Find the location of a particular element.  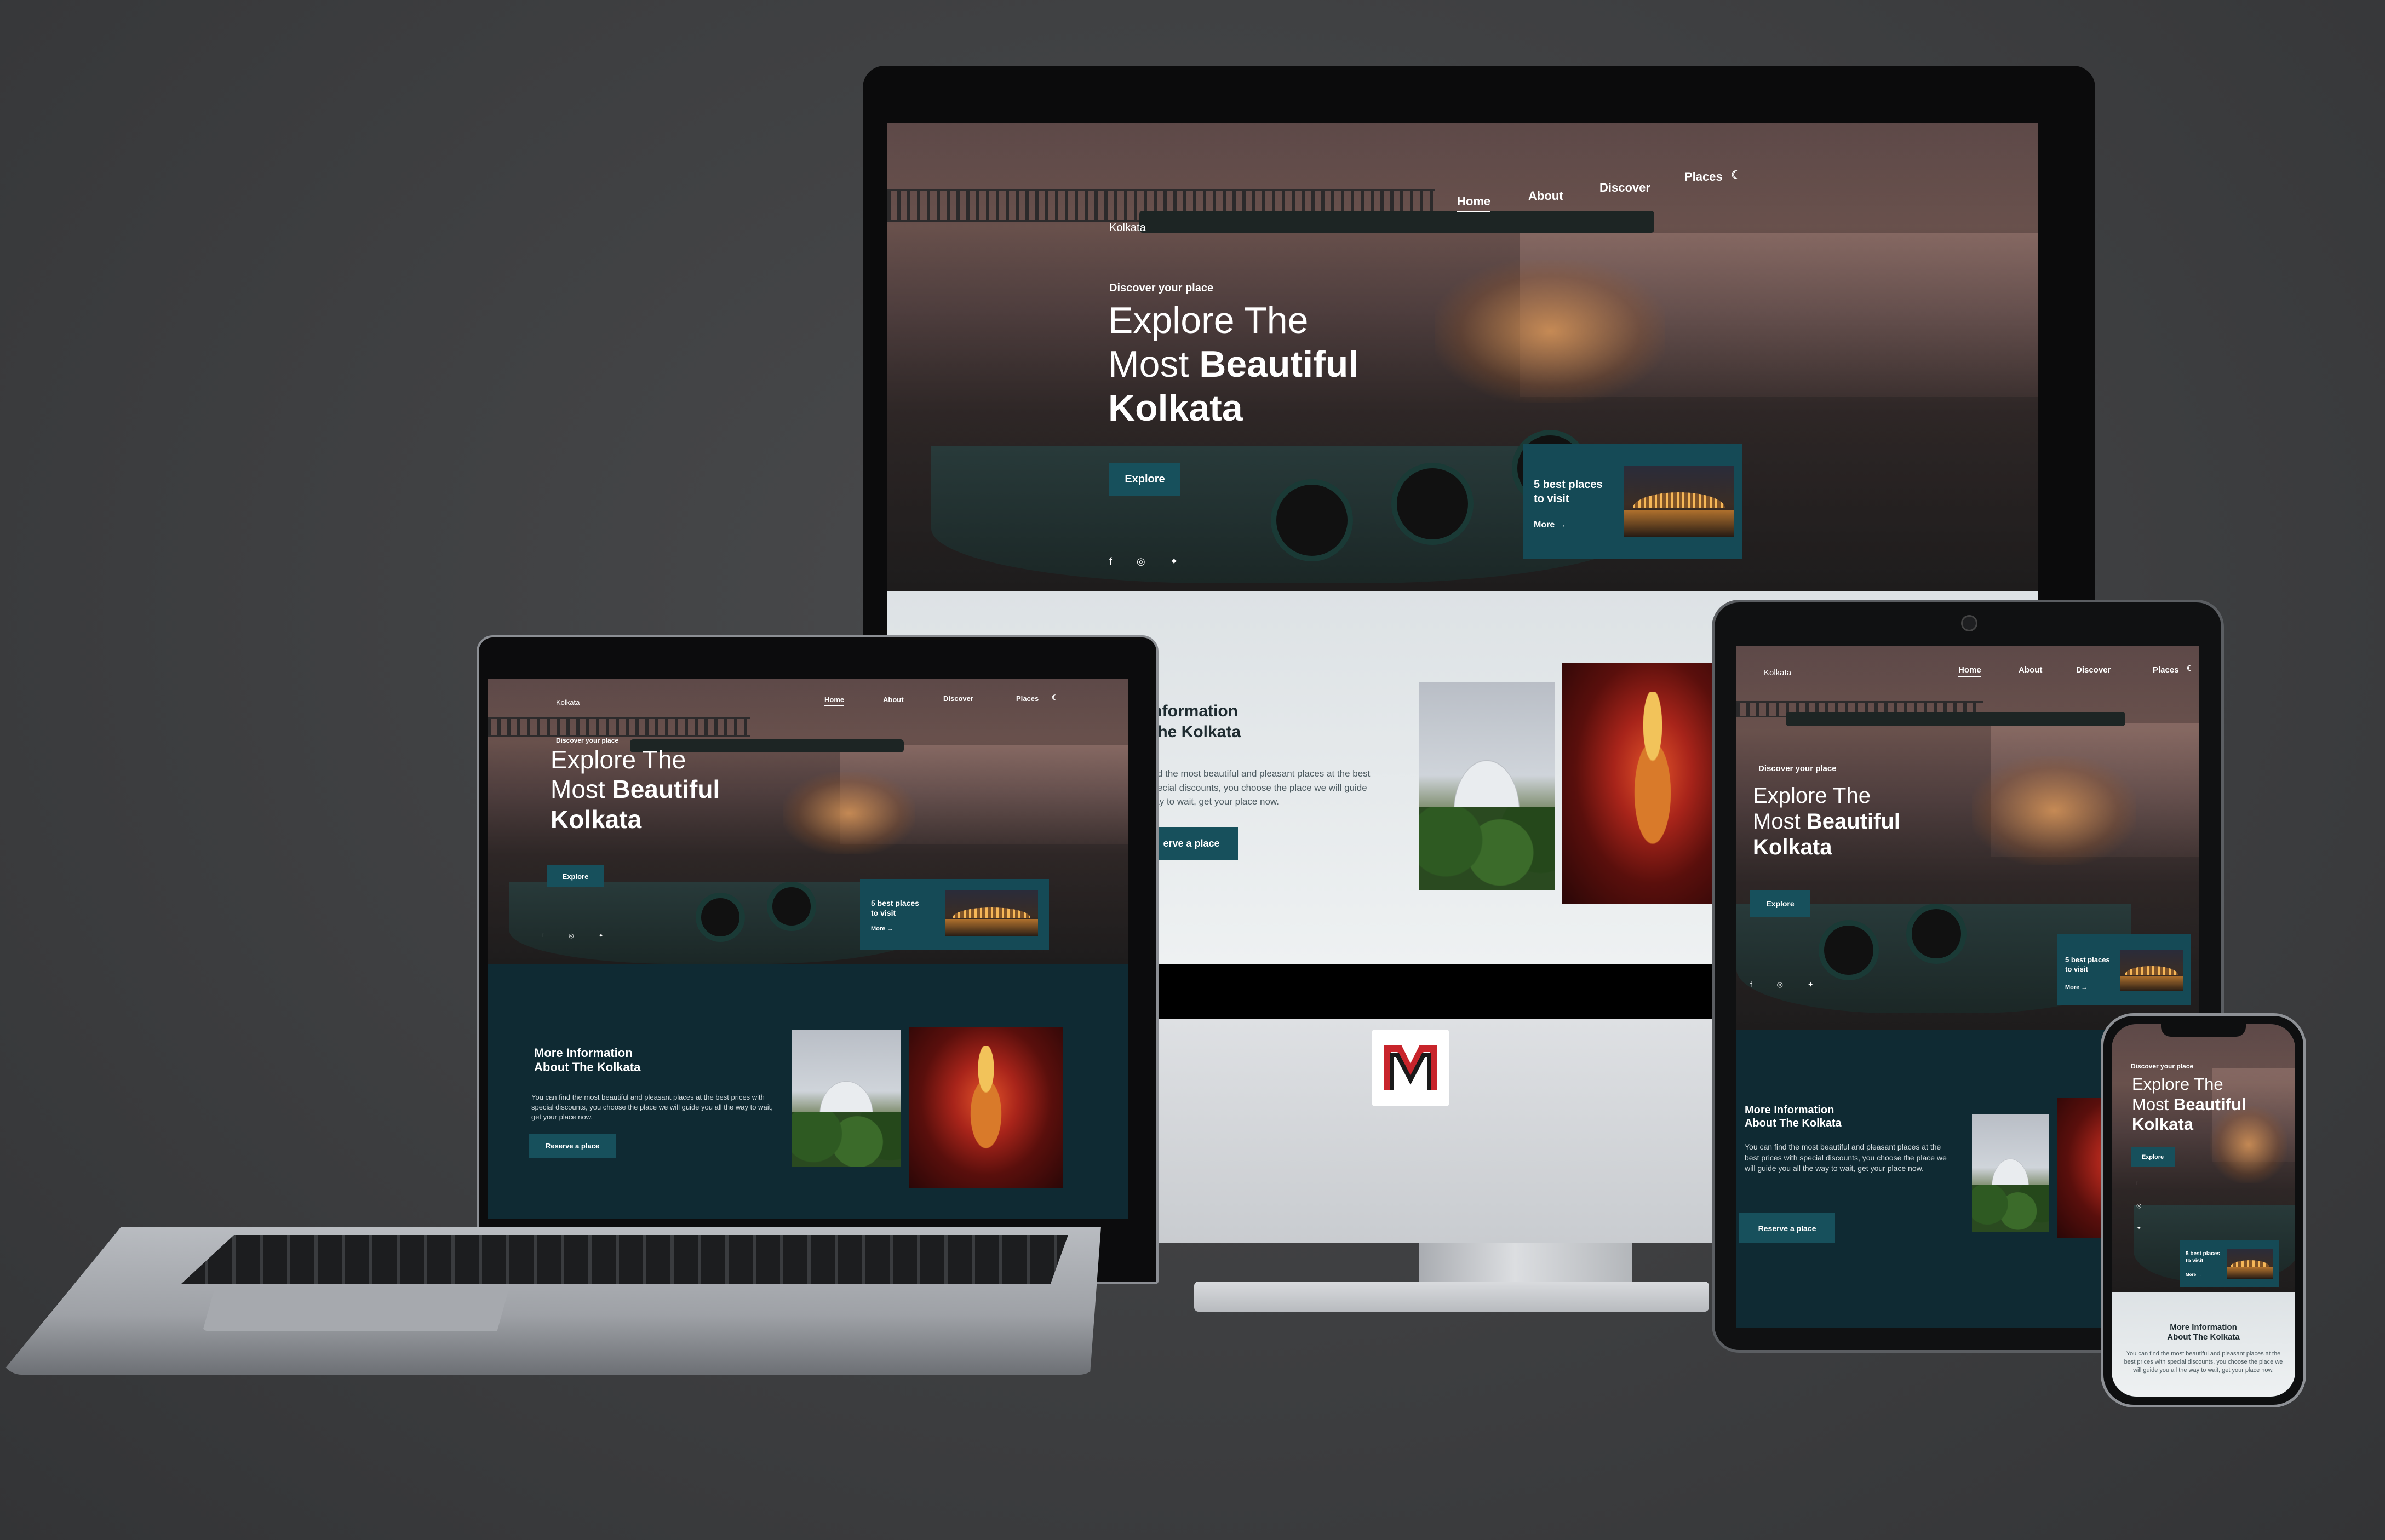

info-title: Information The Kolkata is located at coordinates (1194, 721).